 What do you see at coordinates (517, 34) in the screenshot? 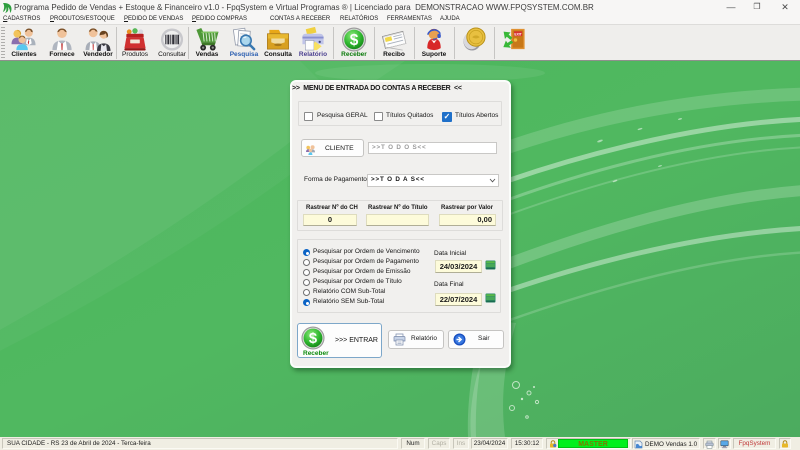
I see `svg-text: EXIT` at bounding box center [517, 34].